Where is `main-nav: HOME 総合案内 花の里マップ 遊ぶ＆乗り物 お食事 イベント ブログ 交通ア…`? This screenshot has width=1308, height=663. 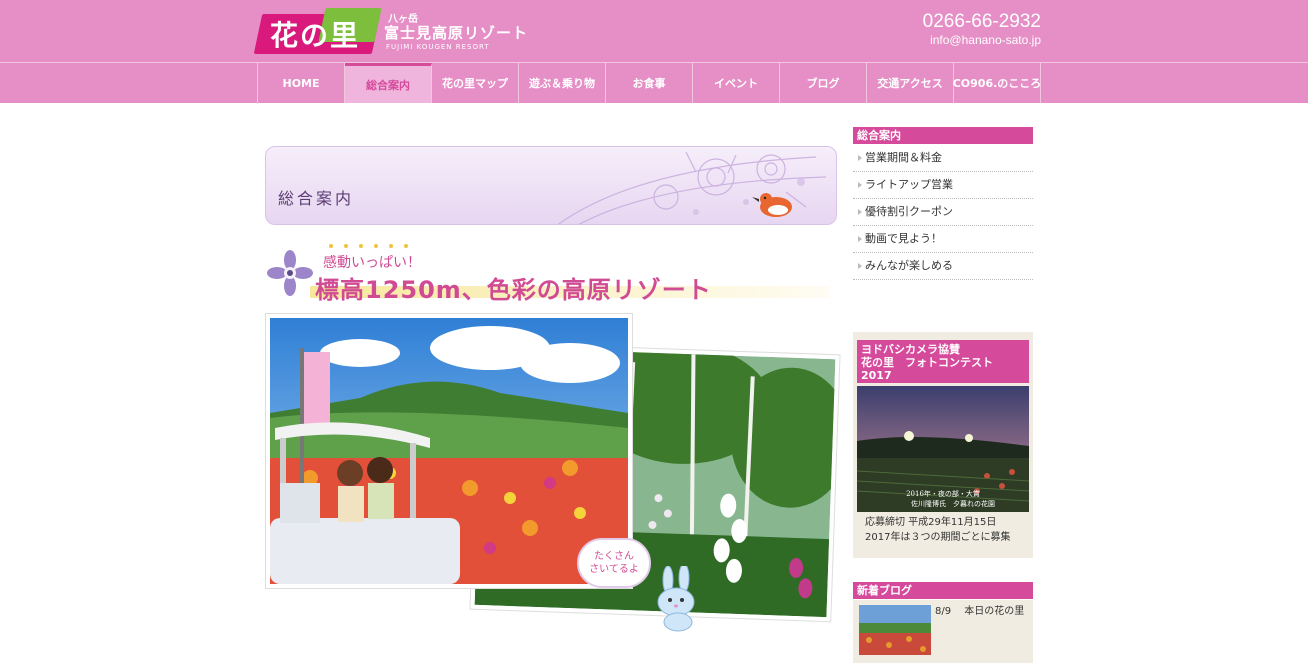 main-nav: HOME 総合案内 花の里マップ 遊ぶ＆乗り物 お食事 イベント ブログ 交通ア… is located at coordinates (654, 83).